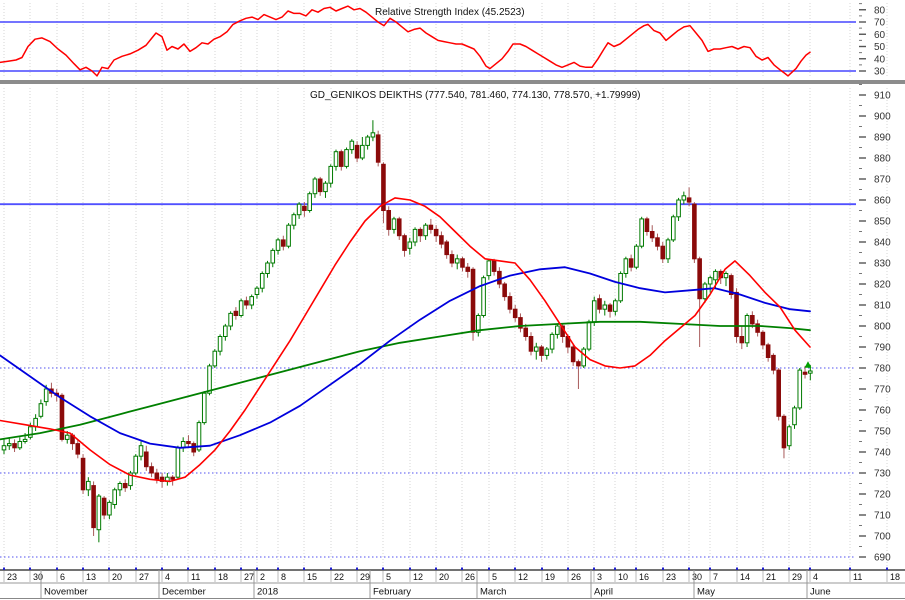 The image size is (905, 600). Describe the element at coordinates (91, 577) in the screenshot. I see `week-label: 13` at that location.